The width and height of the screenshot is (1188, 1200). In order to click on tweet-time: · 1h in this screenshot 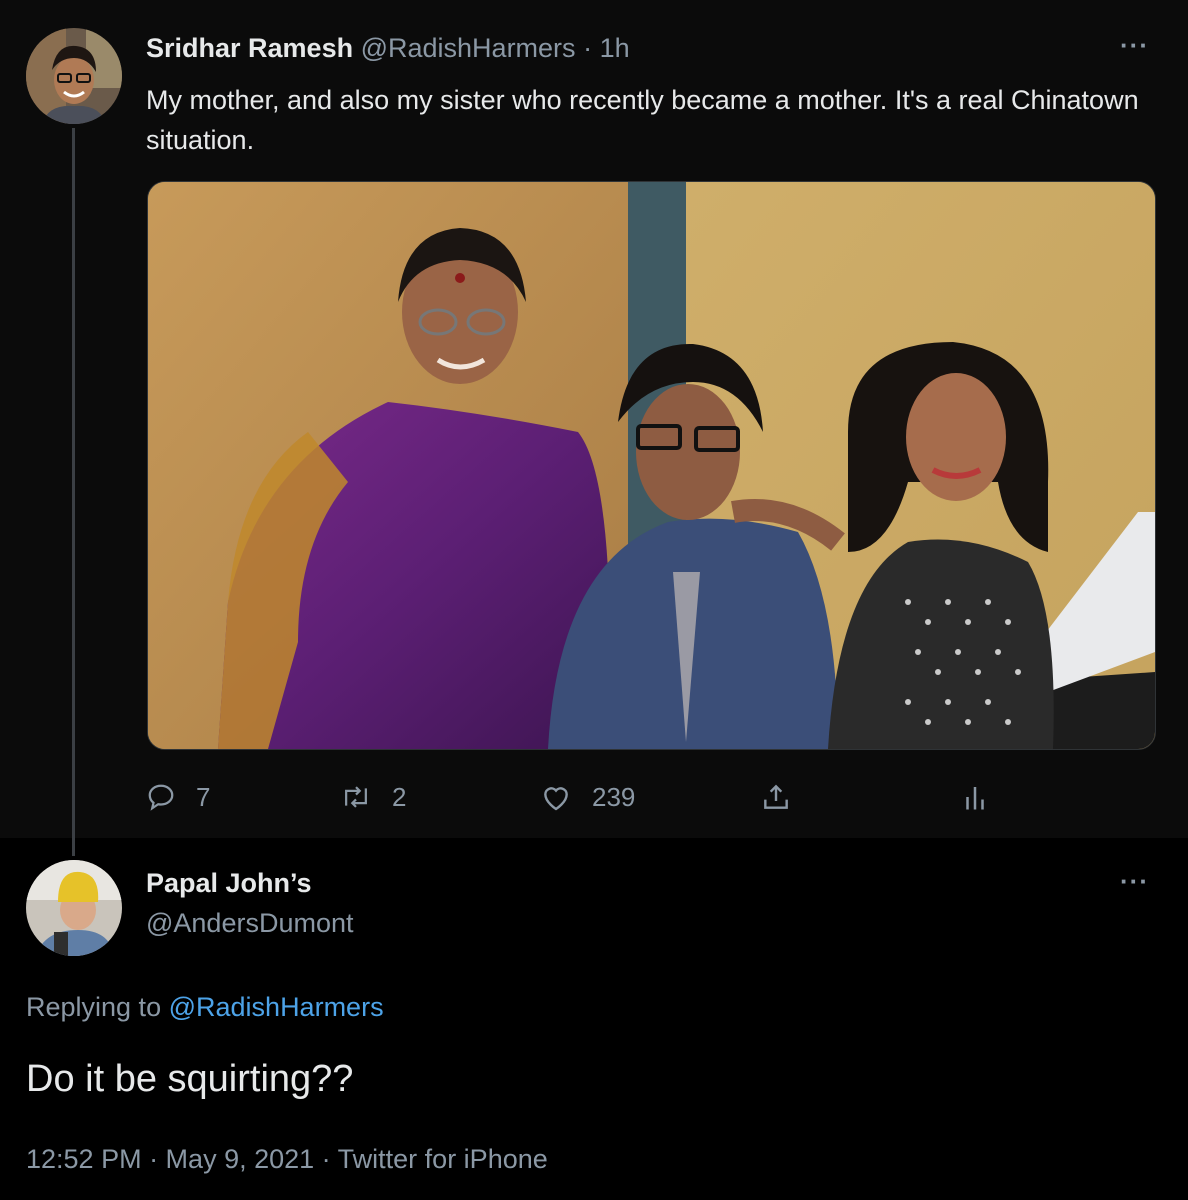, I will do `click(606, 48)`.